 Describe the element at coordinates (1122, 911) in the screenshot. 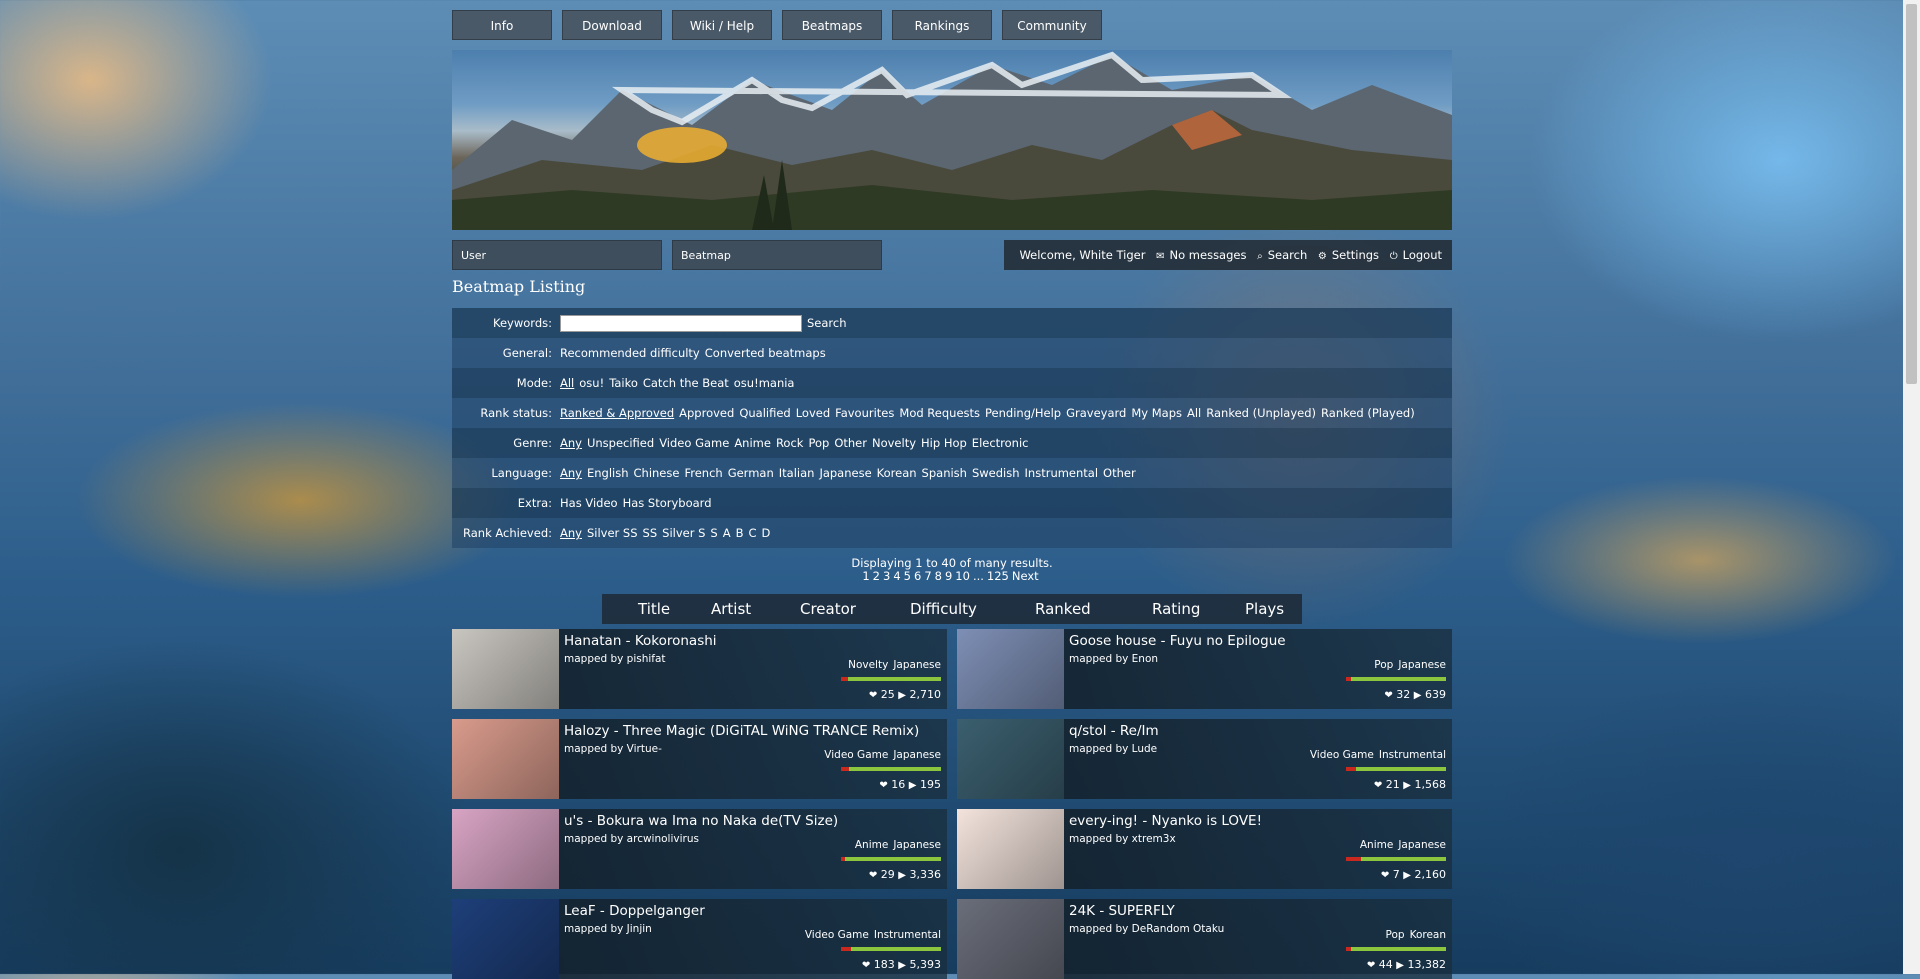

I see `beatmap-title: 24K - SUPERFLY` at that location.